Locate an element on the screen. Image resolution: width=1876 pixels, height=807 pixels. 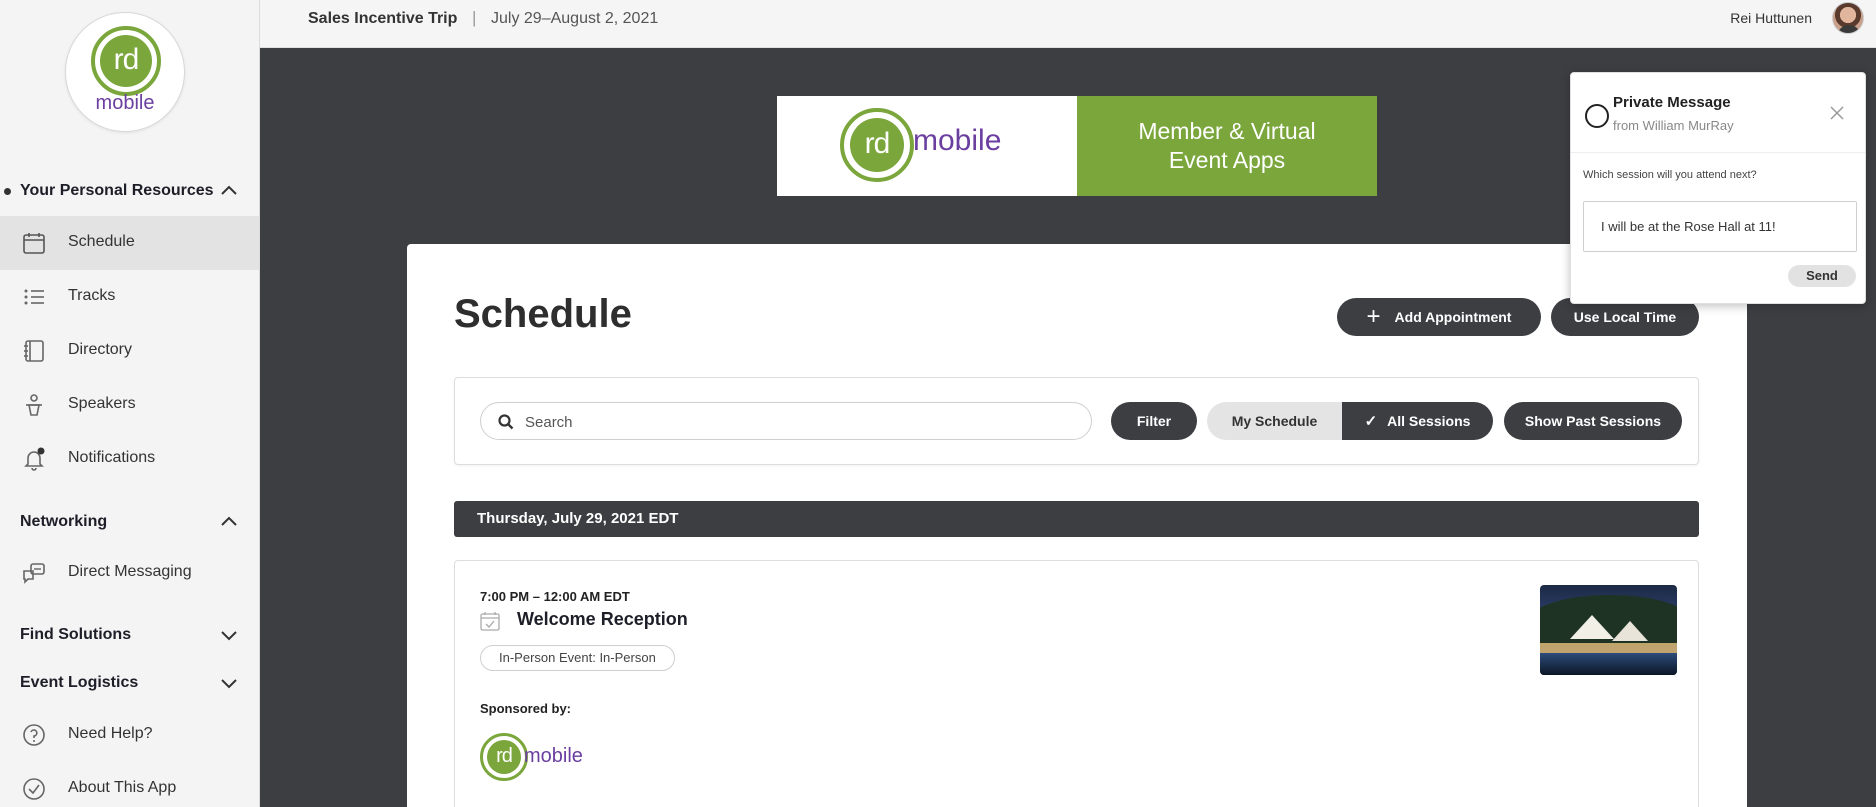
section-networking-label: Networking is located at coordinates (64, 521).